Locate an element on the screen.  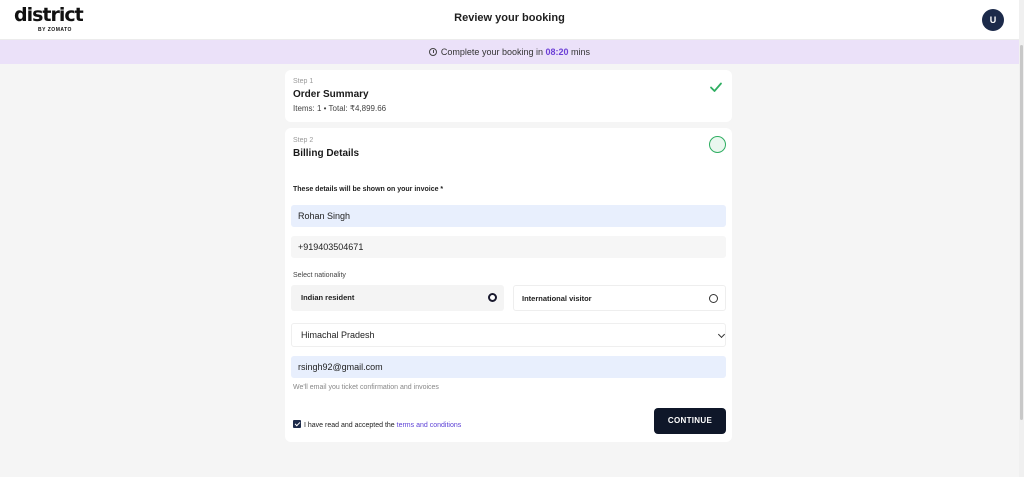
radio-selected-icon is located at coordinates (492, 297).